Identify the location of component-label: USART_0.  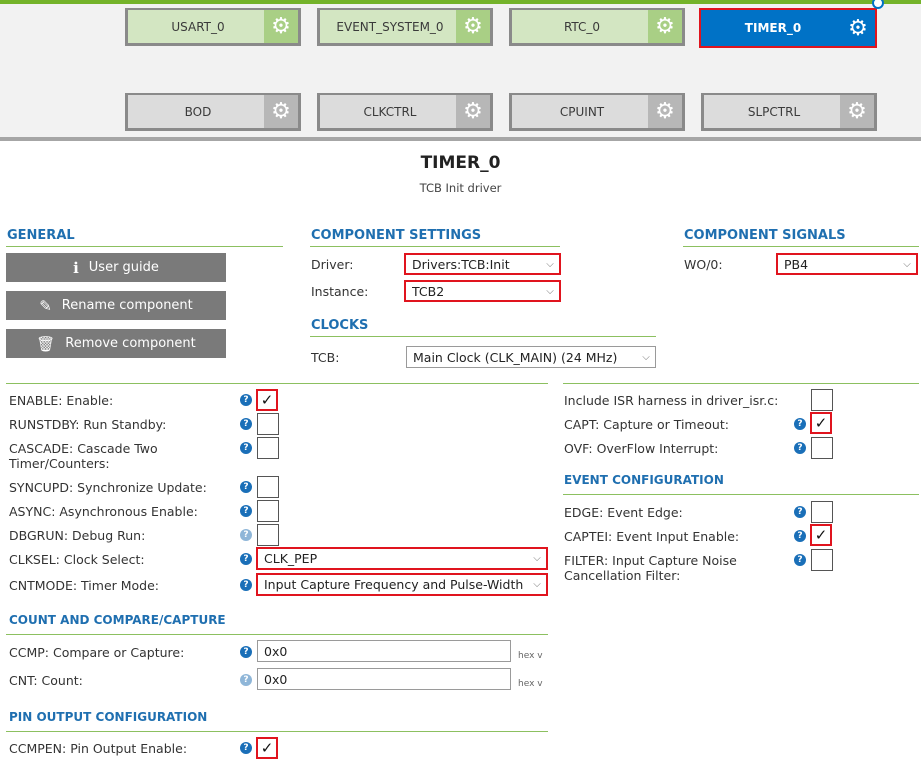
(198, 26).